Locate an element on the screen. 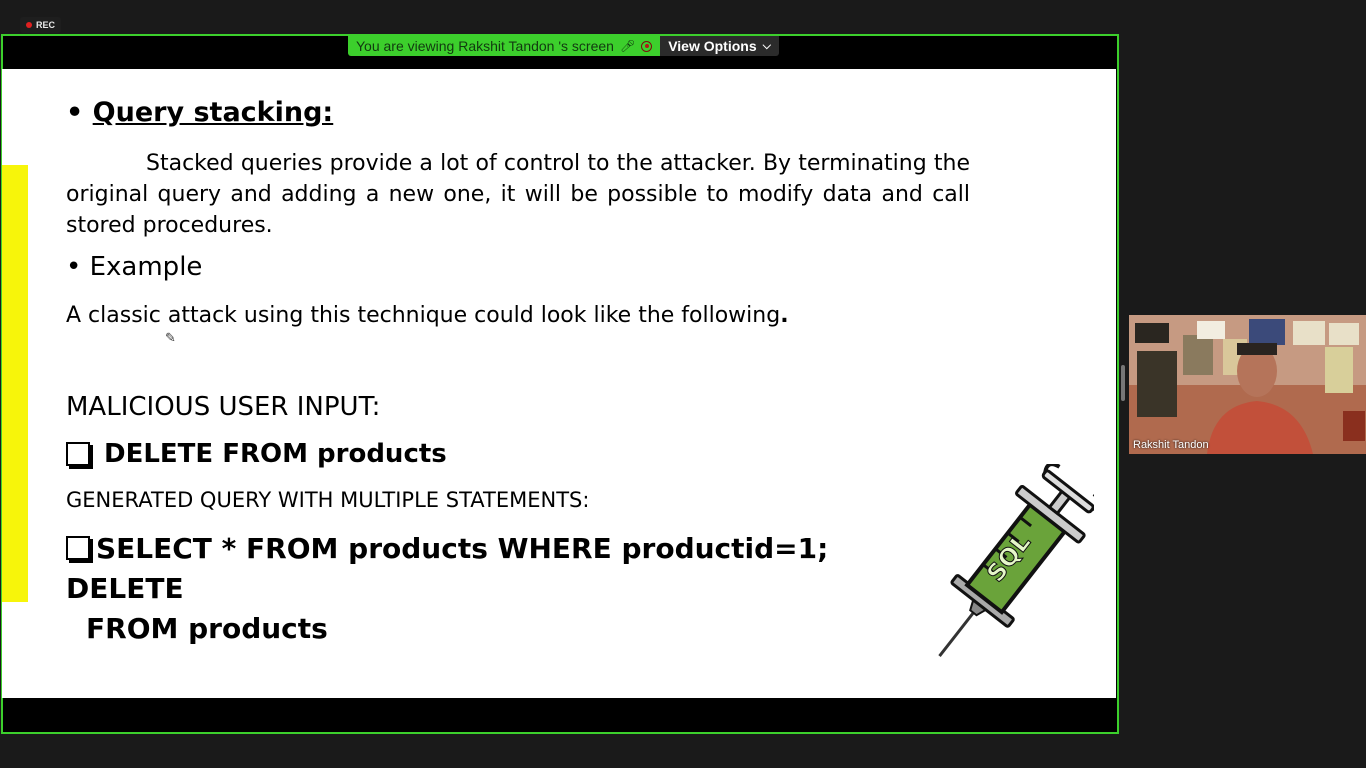 This screenshot has width=1366, height=768. heading-text: Query stacking: is located at coordinates (213, 112).